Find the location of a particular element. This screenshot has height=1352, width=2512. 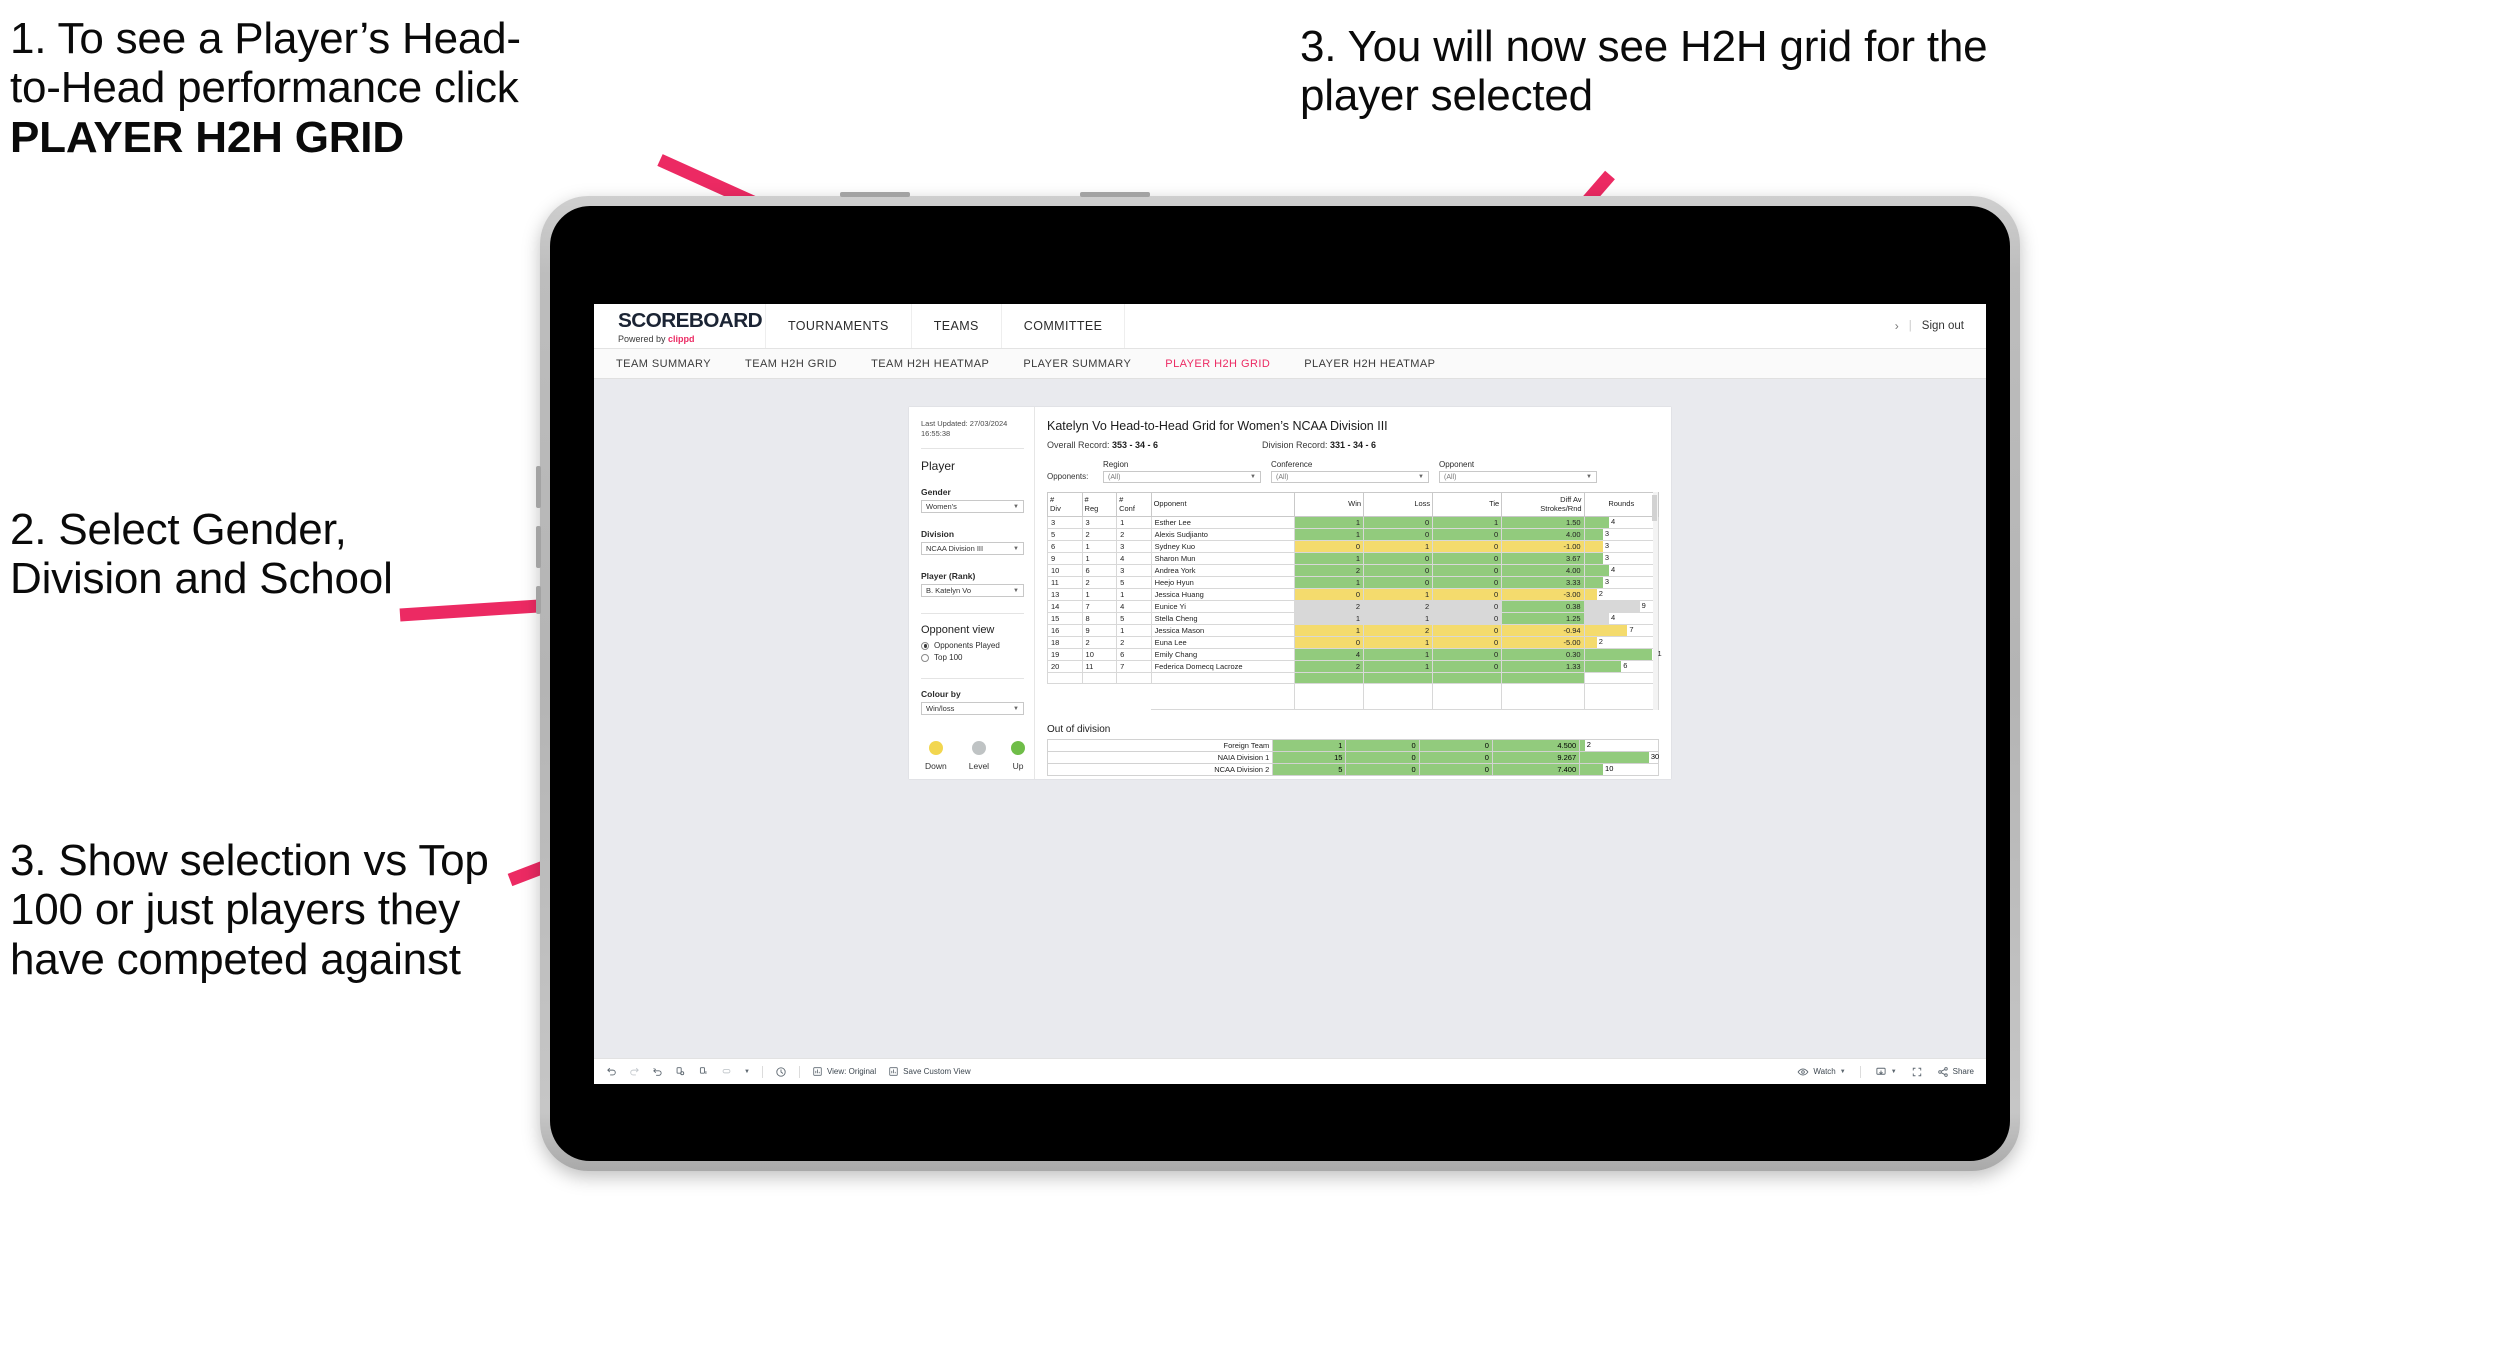

filter-conference-select: (All) ▼ is located at coordinates (1350, 477).